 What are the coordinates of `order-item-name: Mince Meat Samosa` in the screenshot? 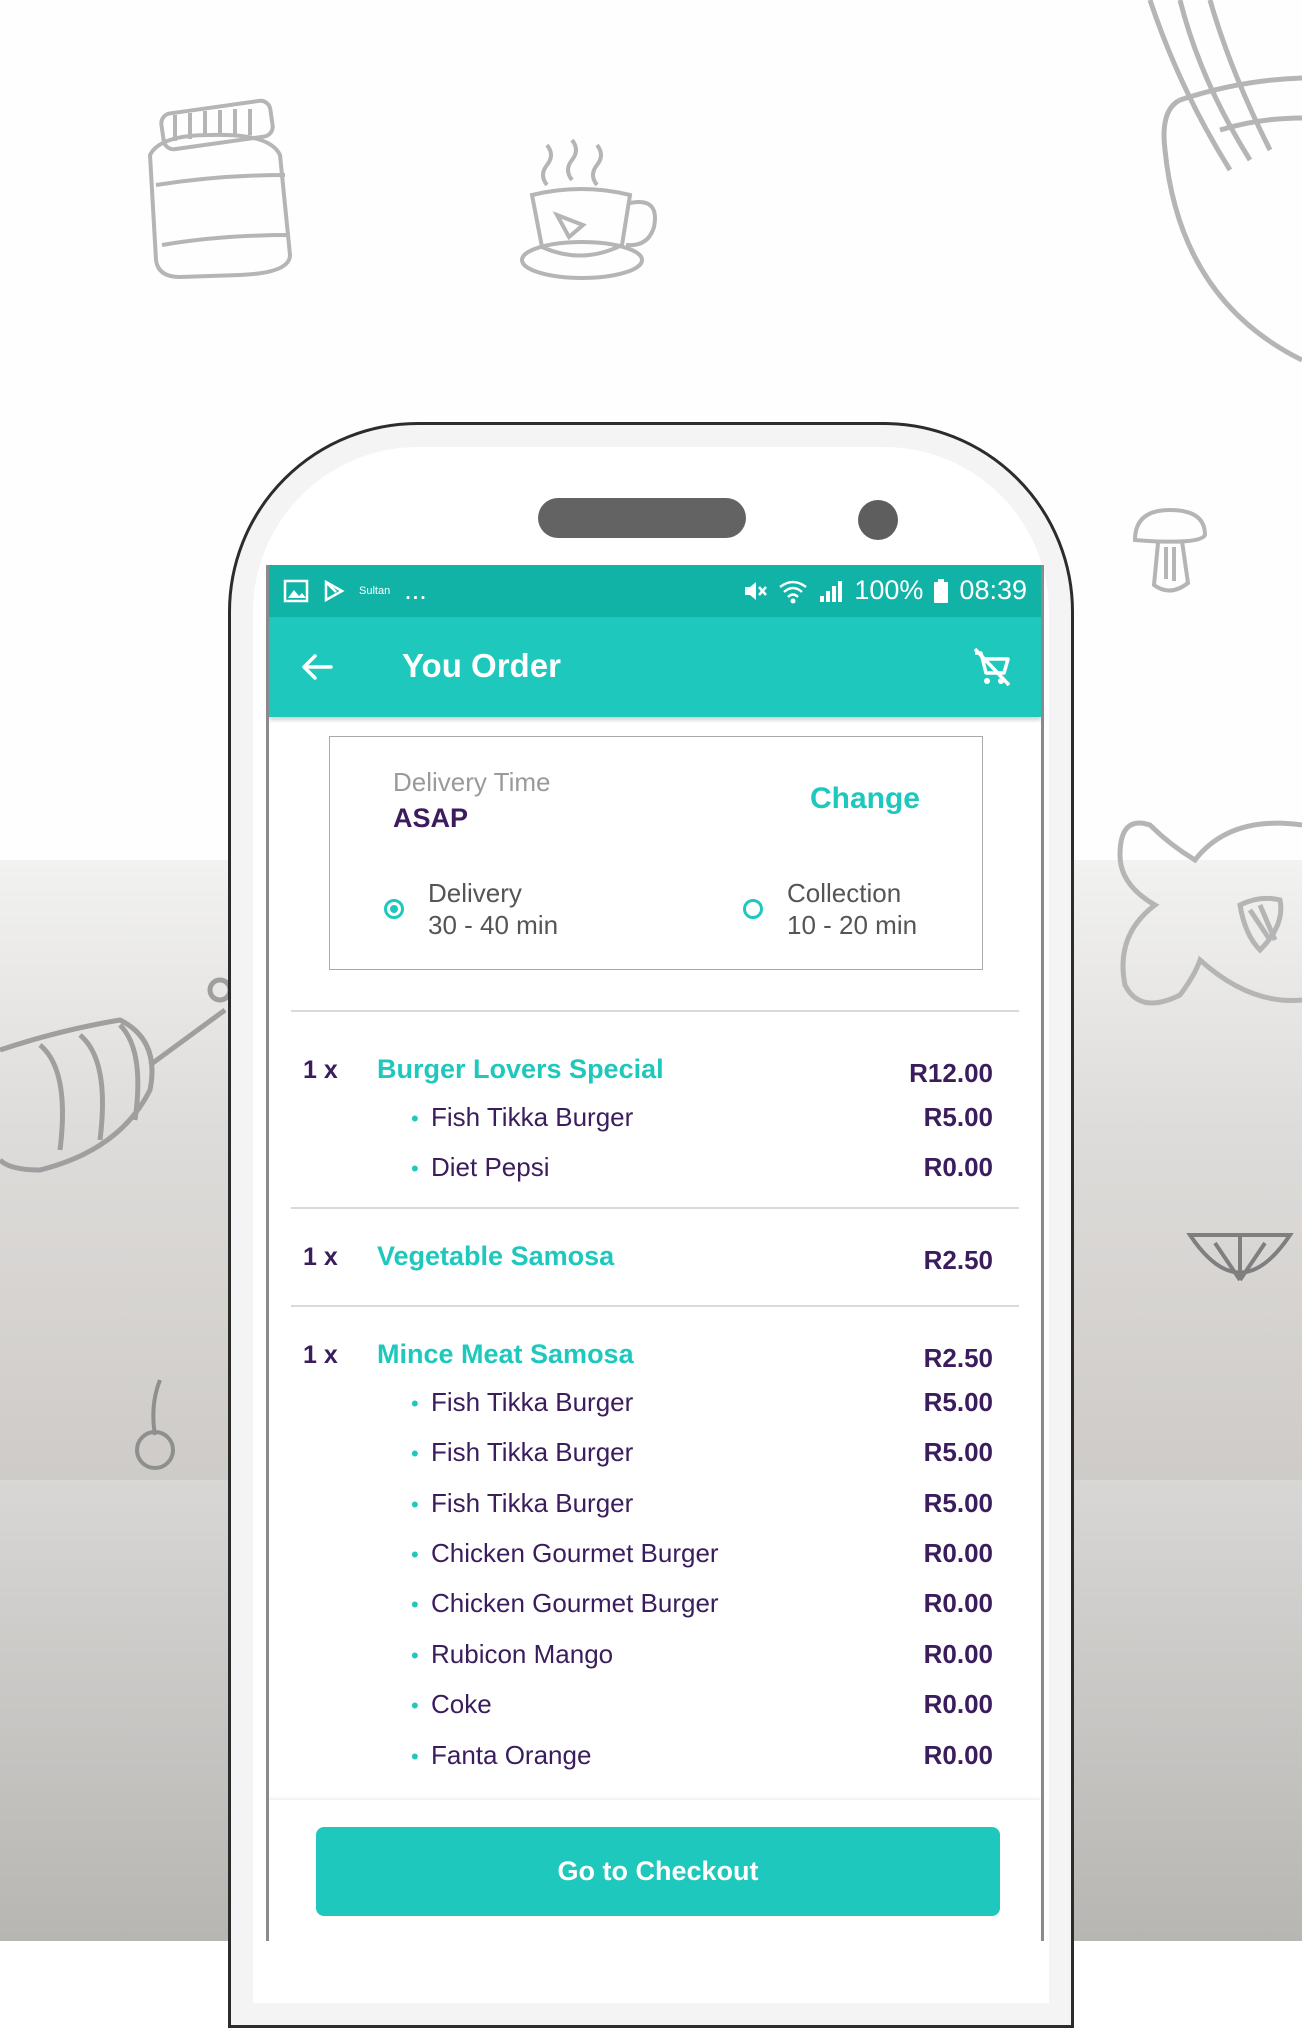 It's located at (505, 1354).